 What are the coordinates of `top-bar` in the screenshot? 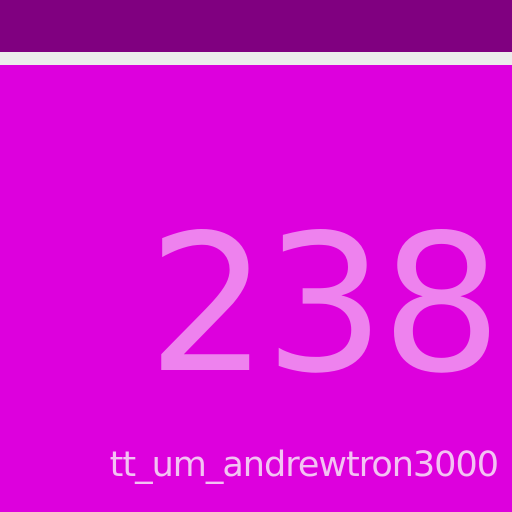 It's located at (256, 26).